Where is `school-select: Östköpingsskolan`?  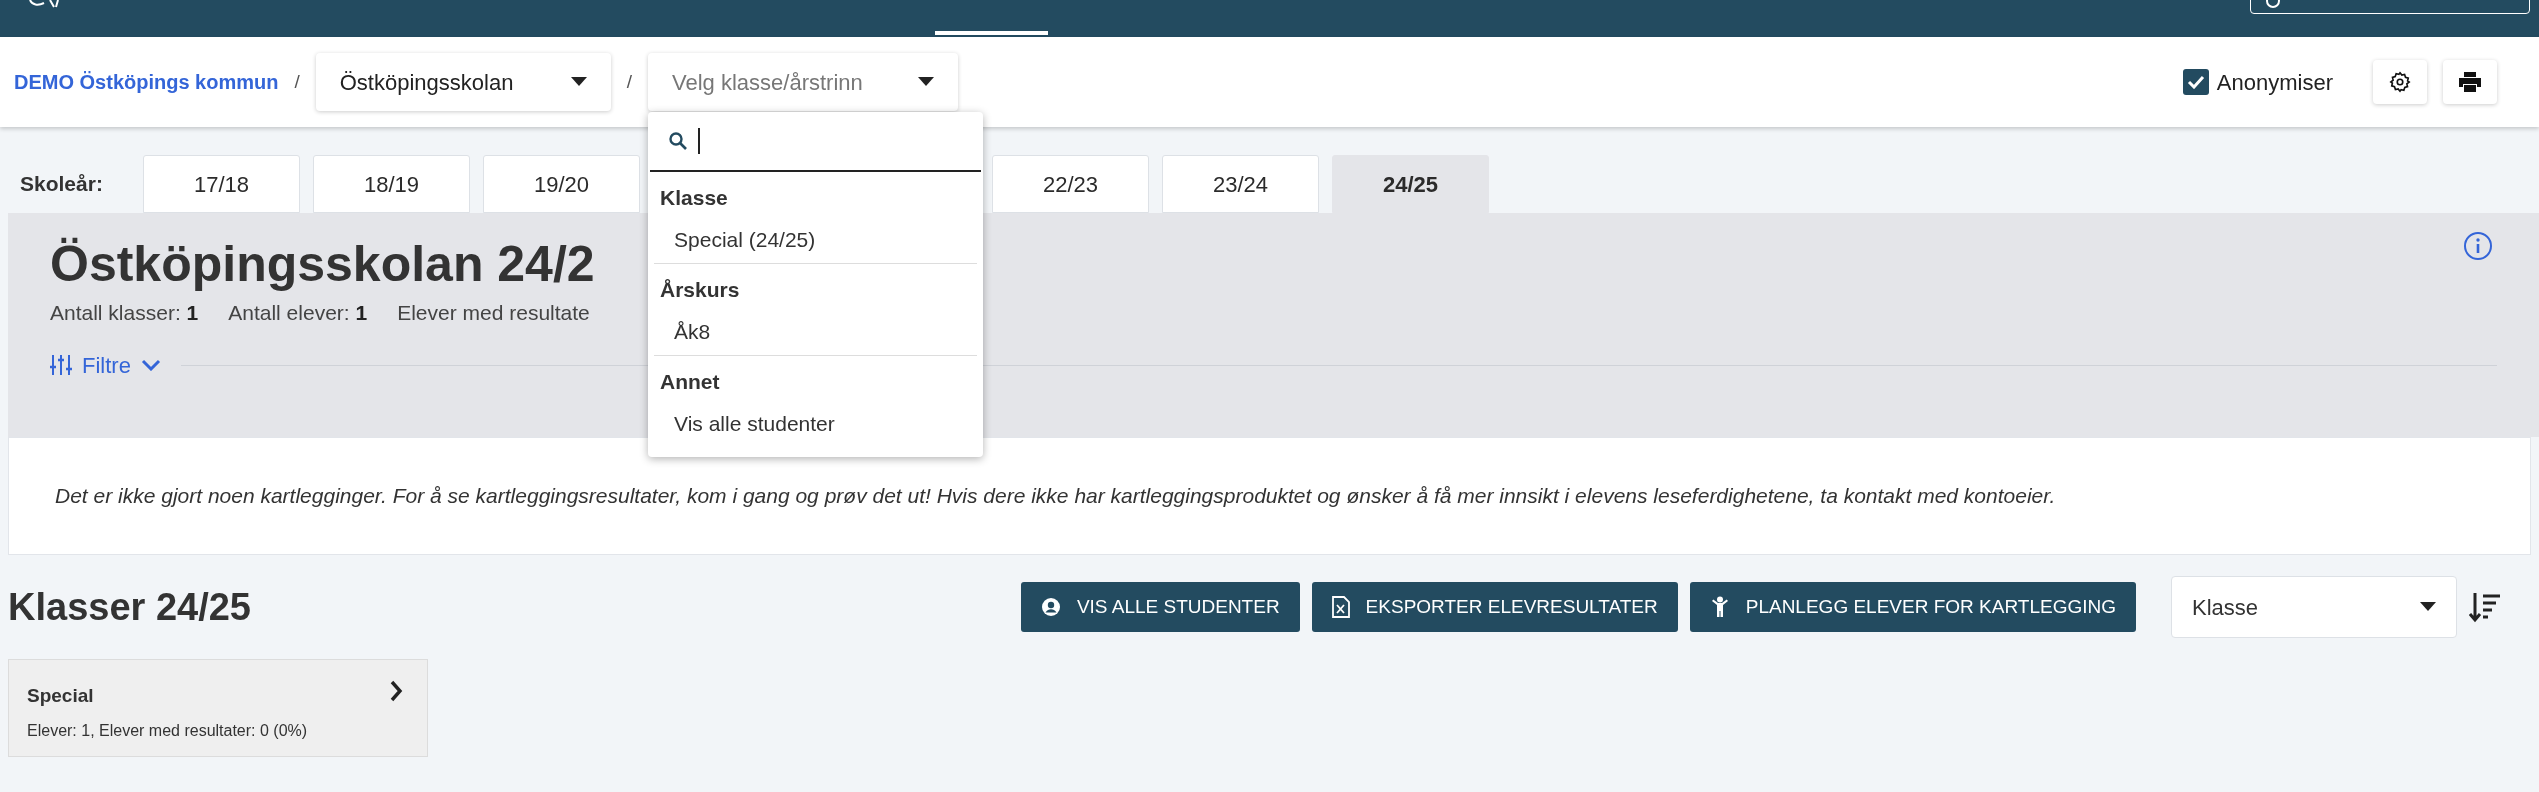
school-select: Östköpingsskolan is located at coordinates (463, 82).